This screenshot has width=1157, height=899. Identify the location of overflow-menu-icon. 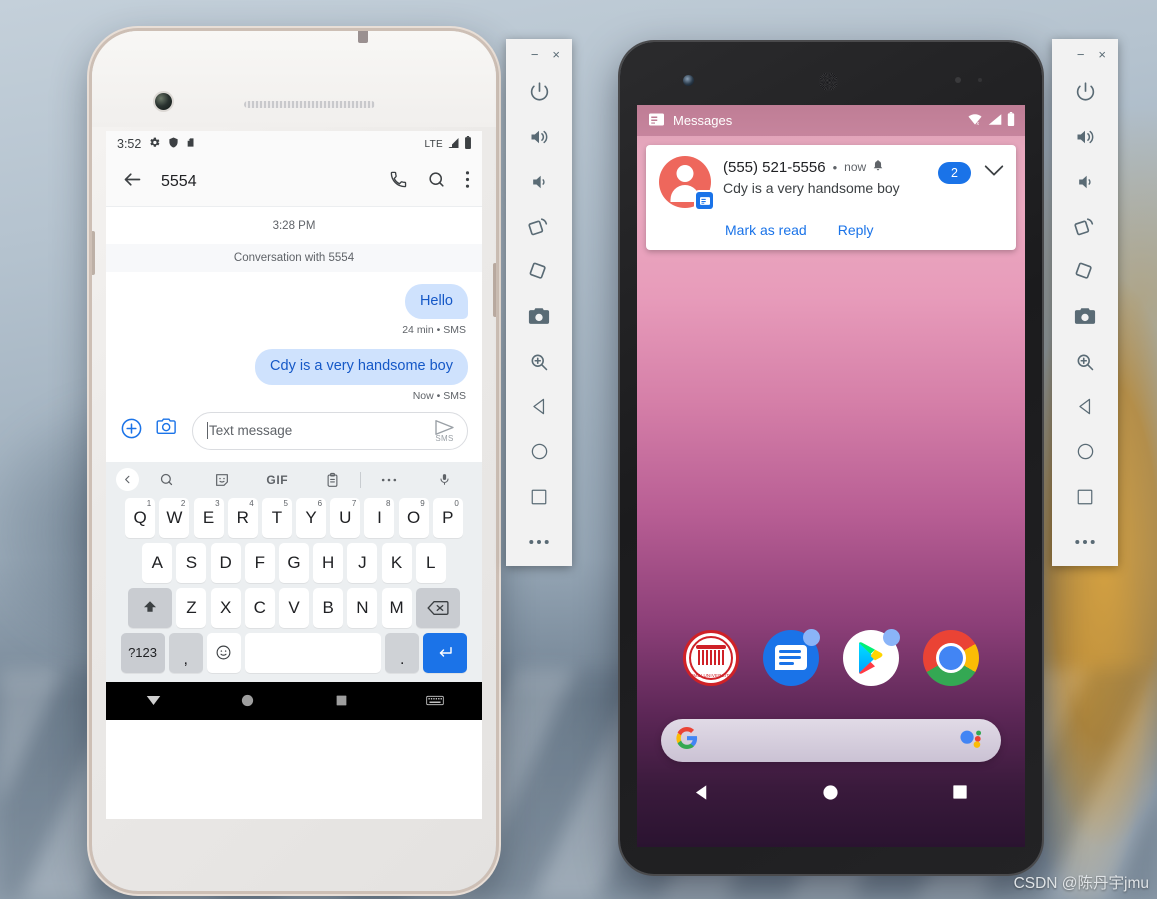
(467, 182).